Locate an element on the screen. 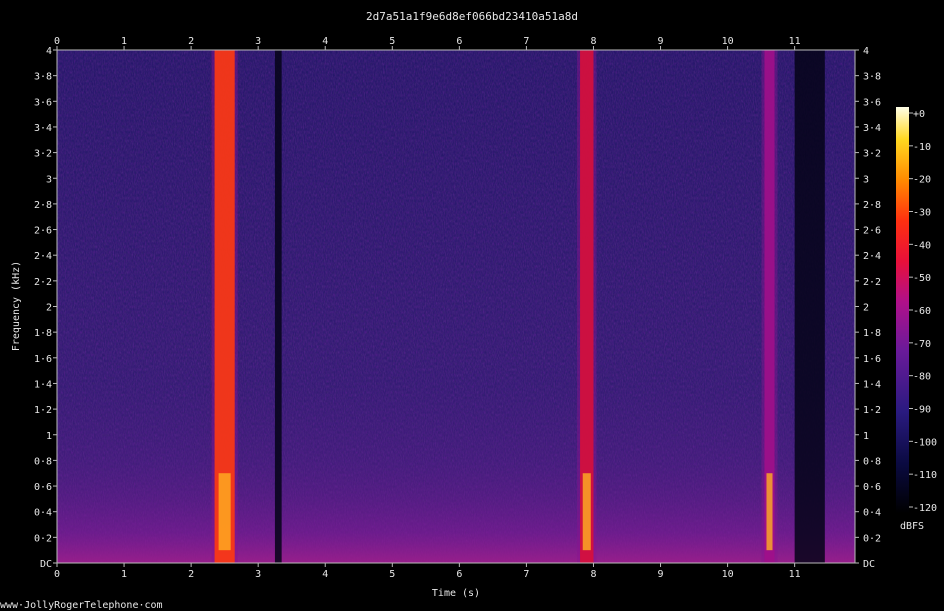  footer-url: www·JollyRogerTelephone·com is located at coordinates (81, 605).